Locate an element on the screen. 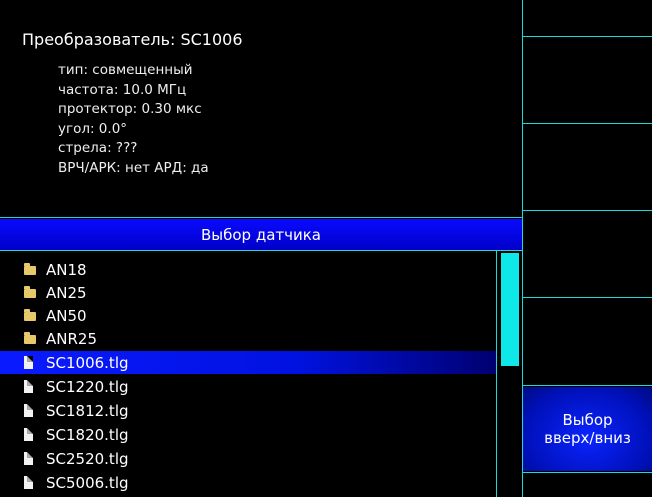 The width and height of the screenshot is (652, 497). list-item-file: SC1220.tlg is located at coordinates (248, 386).